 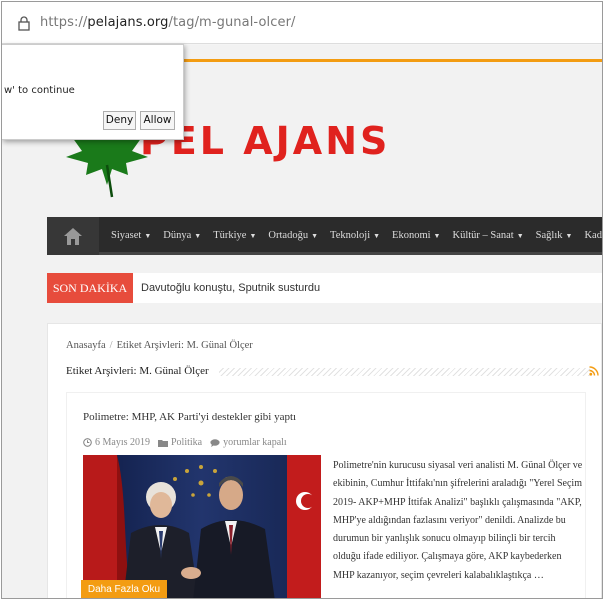 I want to click on permission-popup: w' to continue Deny Allow, so click(x=93, y=92).